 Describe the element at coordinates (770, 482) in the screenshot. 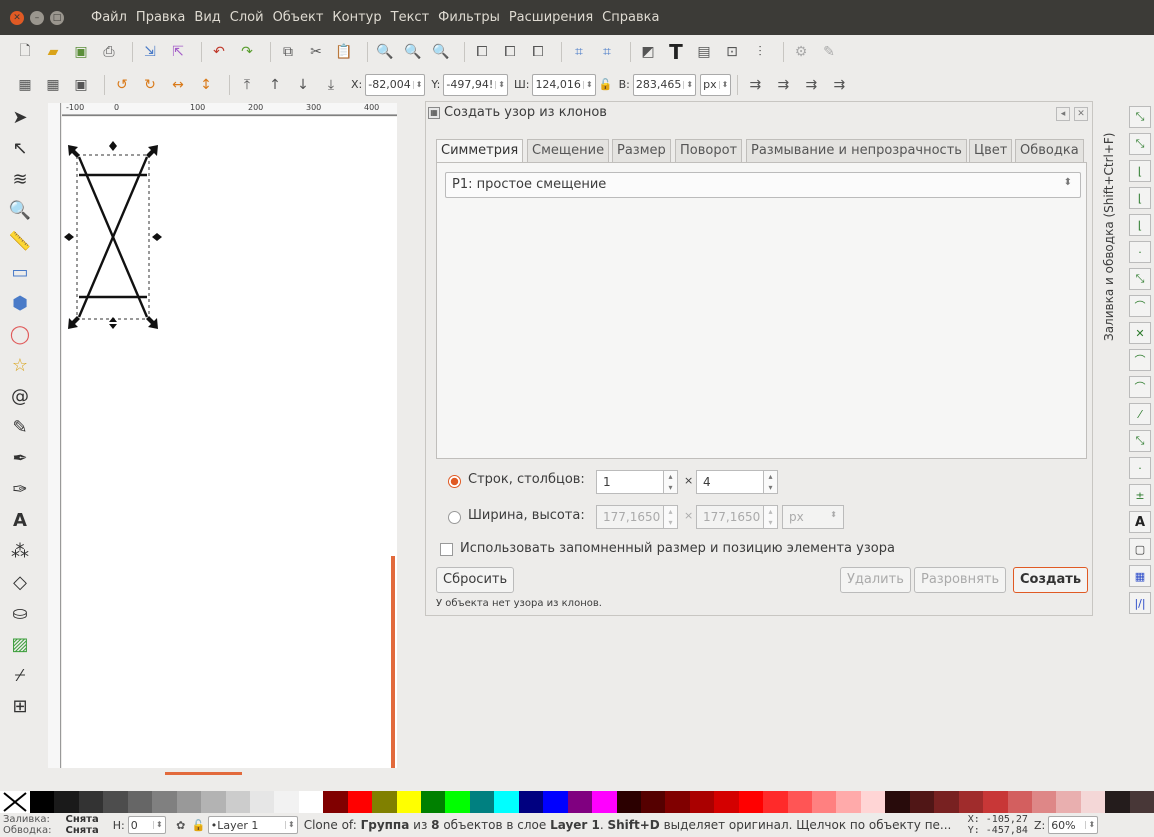

I see `columns-stepper: ▴ ▾` at that location.